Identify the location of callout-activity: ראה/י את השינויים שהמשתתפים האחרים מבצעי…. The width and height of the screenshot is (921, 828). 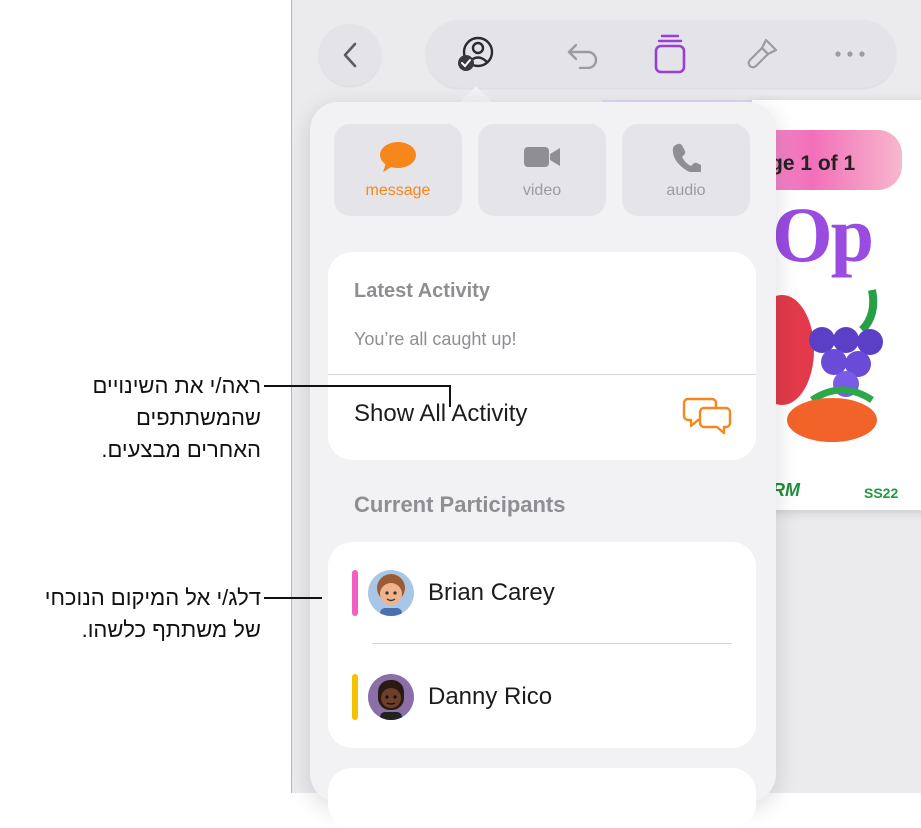
(177, 418).